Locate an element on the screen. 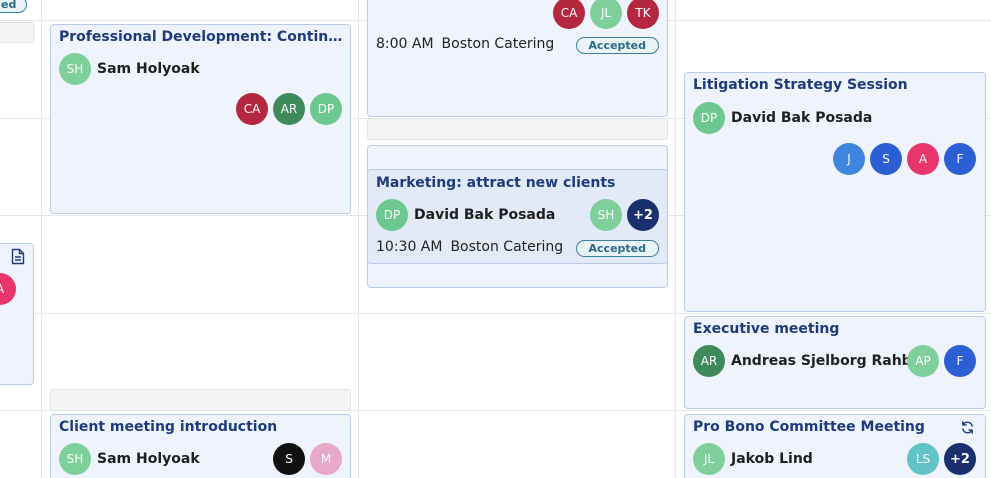 The image size is (991, 478). attendee-list: CA AR DP is located at coordinates (289, 109).